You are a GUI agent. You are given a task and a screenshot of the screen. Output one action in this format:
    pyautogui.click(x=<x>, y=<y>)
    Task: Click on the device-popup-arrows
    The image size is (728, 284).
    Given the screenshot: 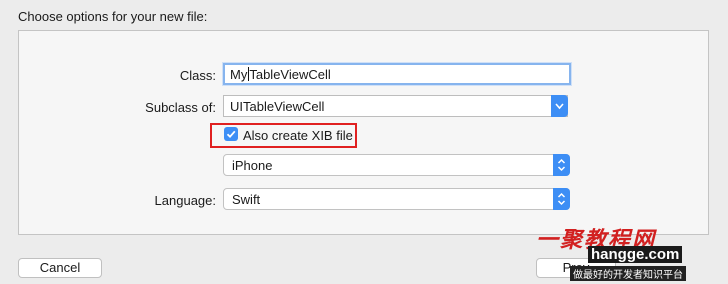 What is the action you would take?
    pyautogui.click(x=561, y=165)
    